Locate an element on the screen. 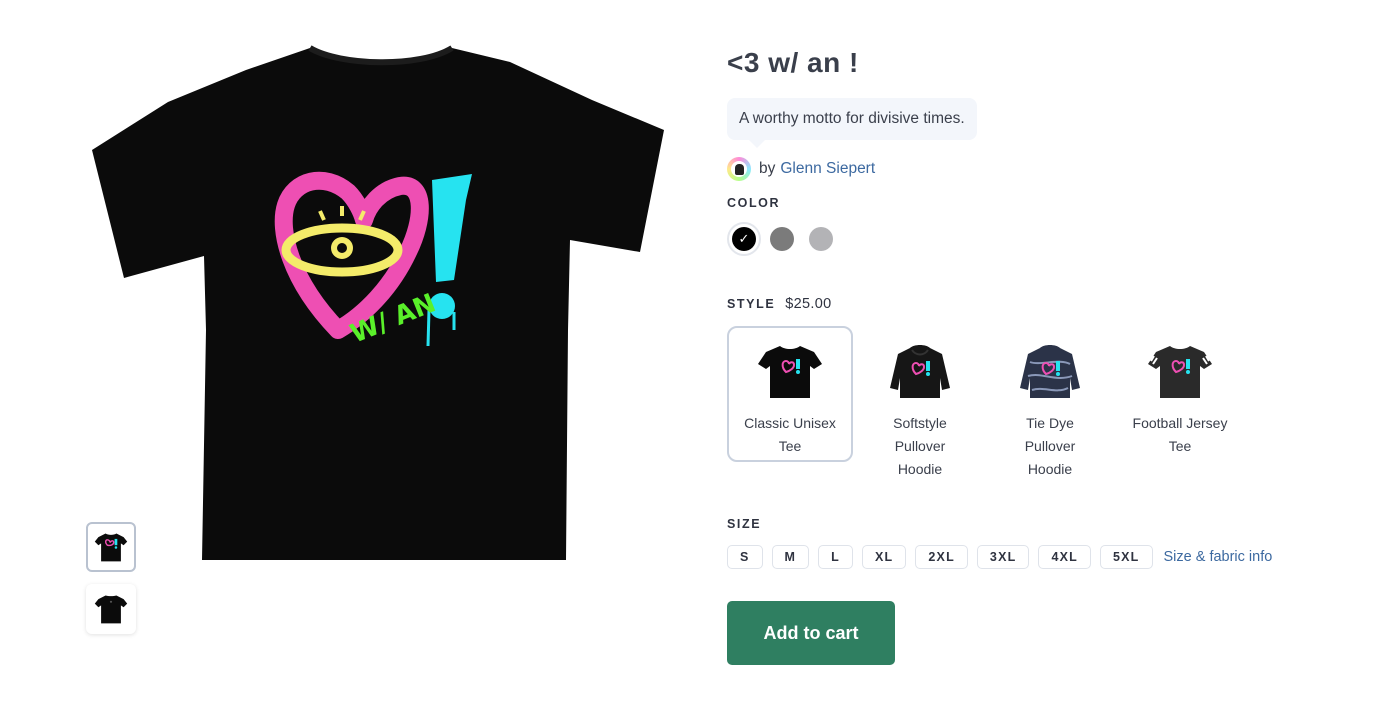 This screenshot has width=1374, height=707. product-motto: A worthy motto for divisive times. is located at coordinates (852, 123).